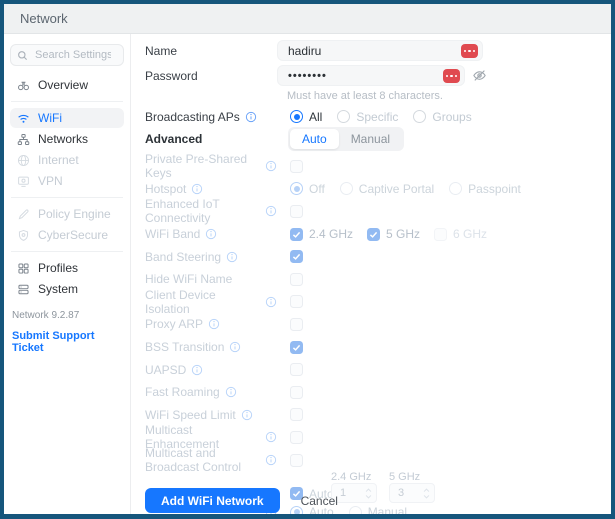  I want to click on sidebar-item-internet: Internet, so click(67, 160).